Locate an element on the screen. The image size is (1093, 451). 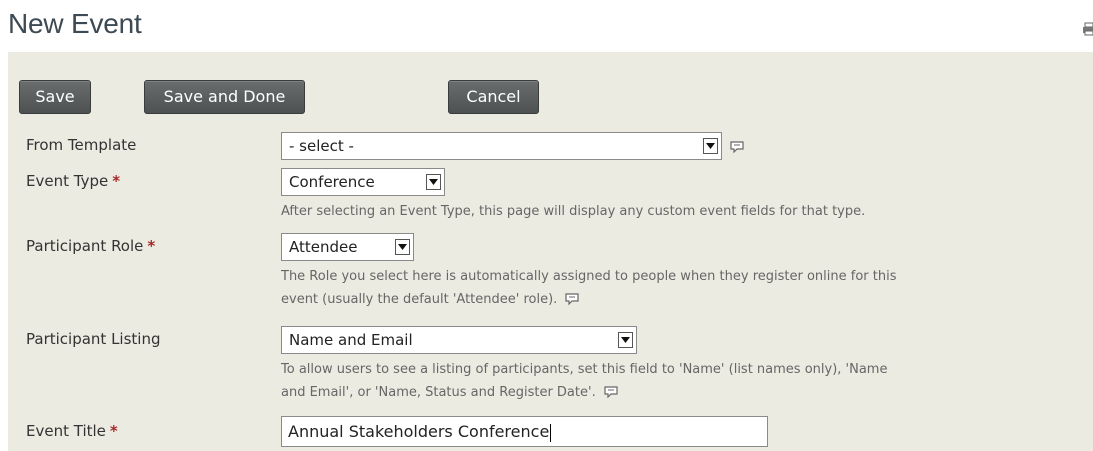
from-template-label: From Template is located at coordinates (81, 145).